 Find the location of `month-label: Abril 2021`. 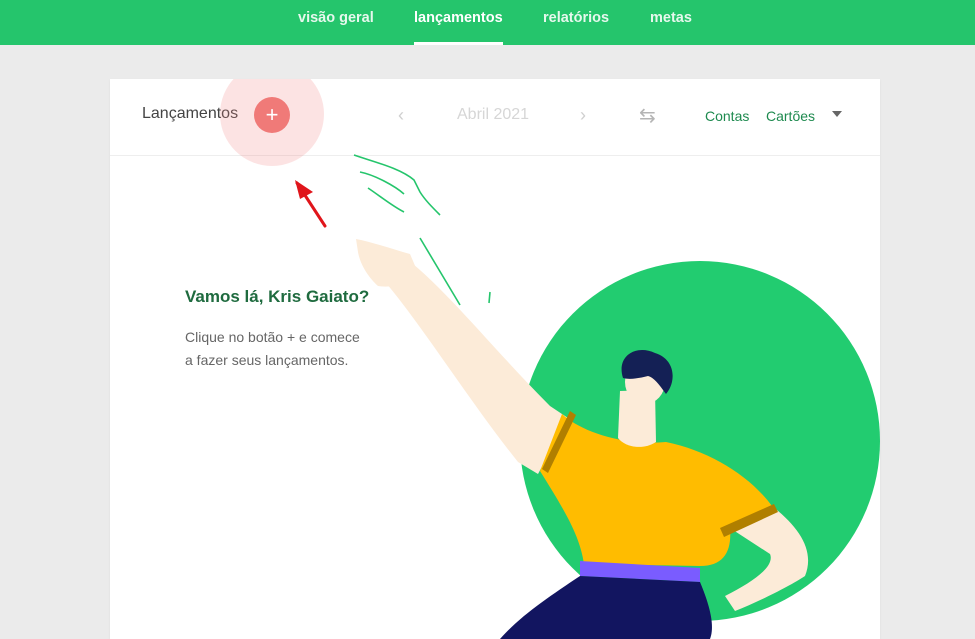

month-label: Abril 2021 is located at coordinates (493, 114).